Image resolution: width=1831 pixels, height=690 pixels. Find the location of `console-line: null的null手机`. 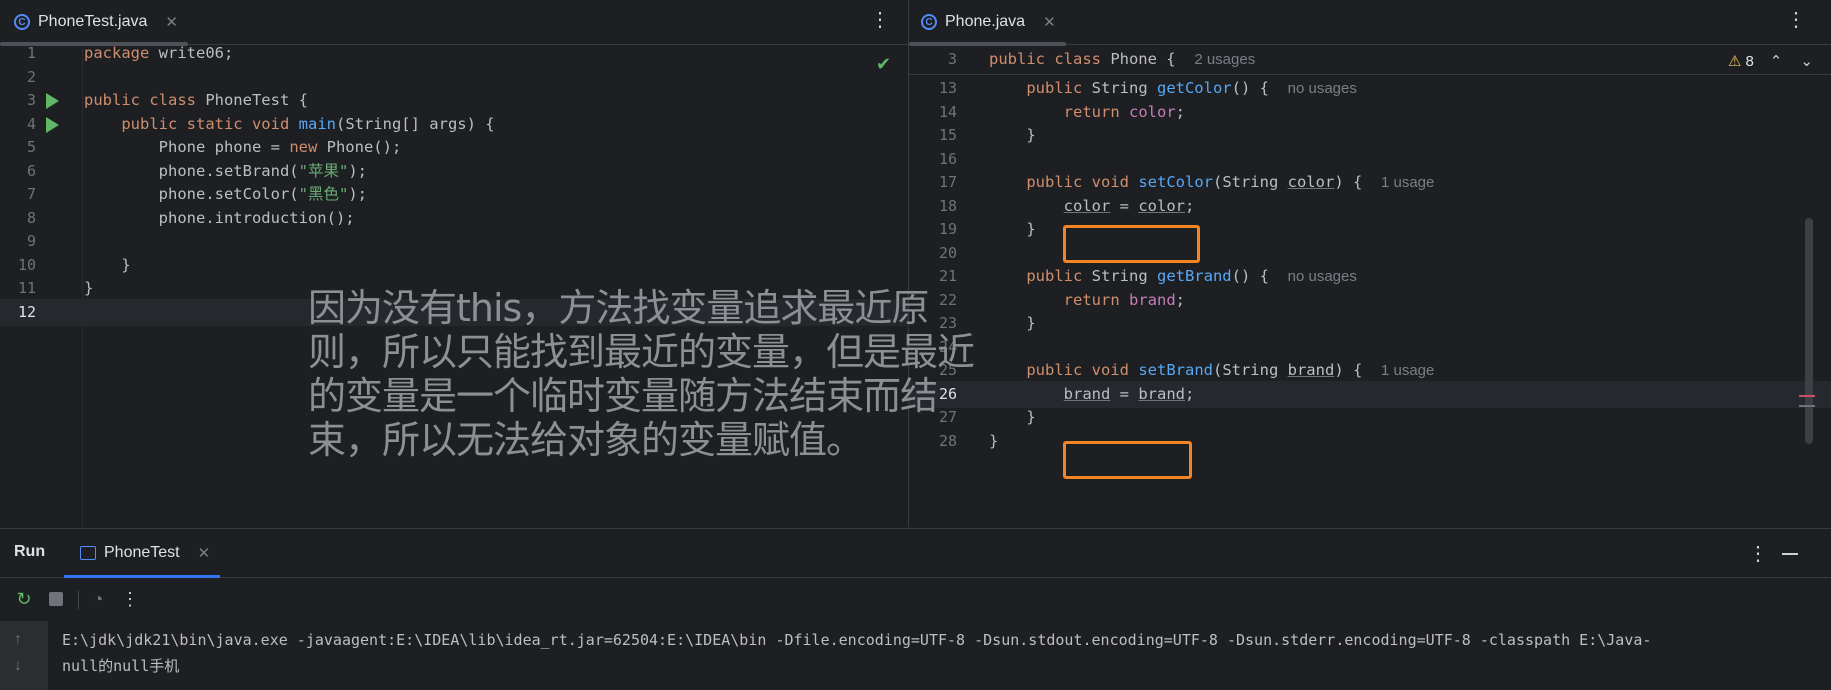

console-line: null的null手机 is located at coordinates (121, 666).